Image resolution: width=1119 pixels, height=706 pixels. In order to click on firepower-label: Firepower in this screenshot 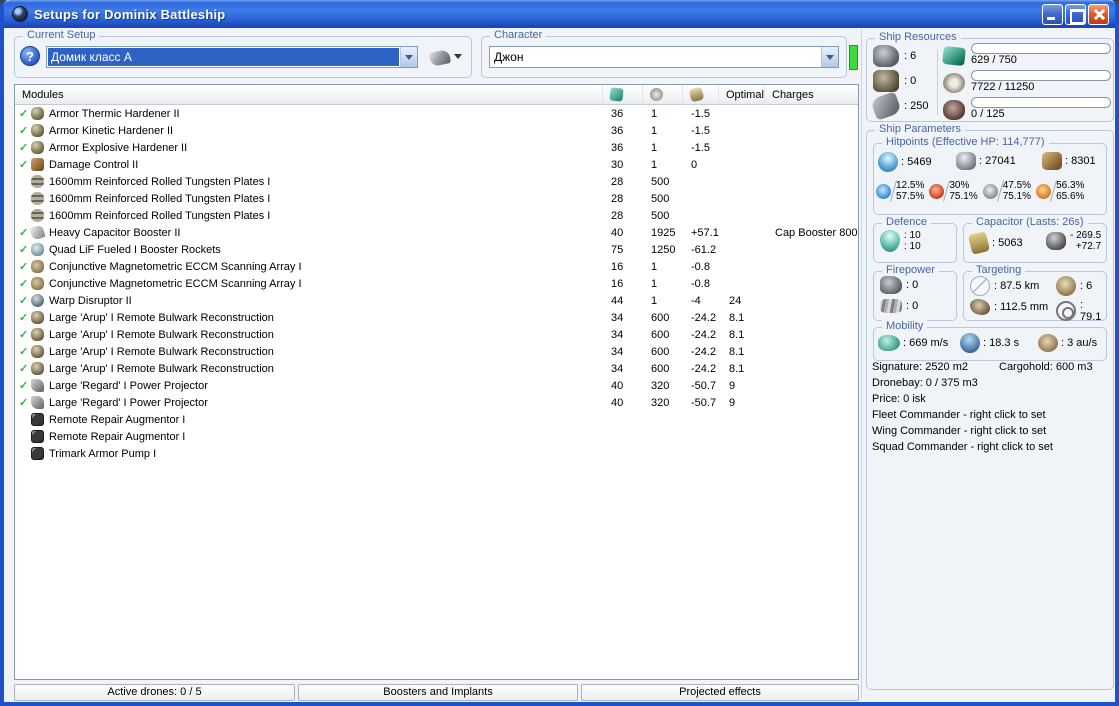, I will do `click(910, 270)`.